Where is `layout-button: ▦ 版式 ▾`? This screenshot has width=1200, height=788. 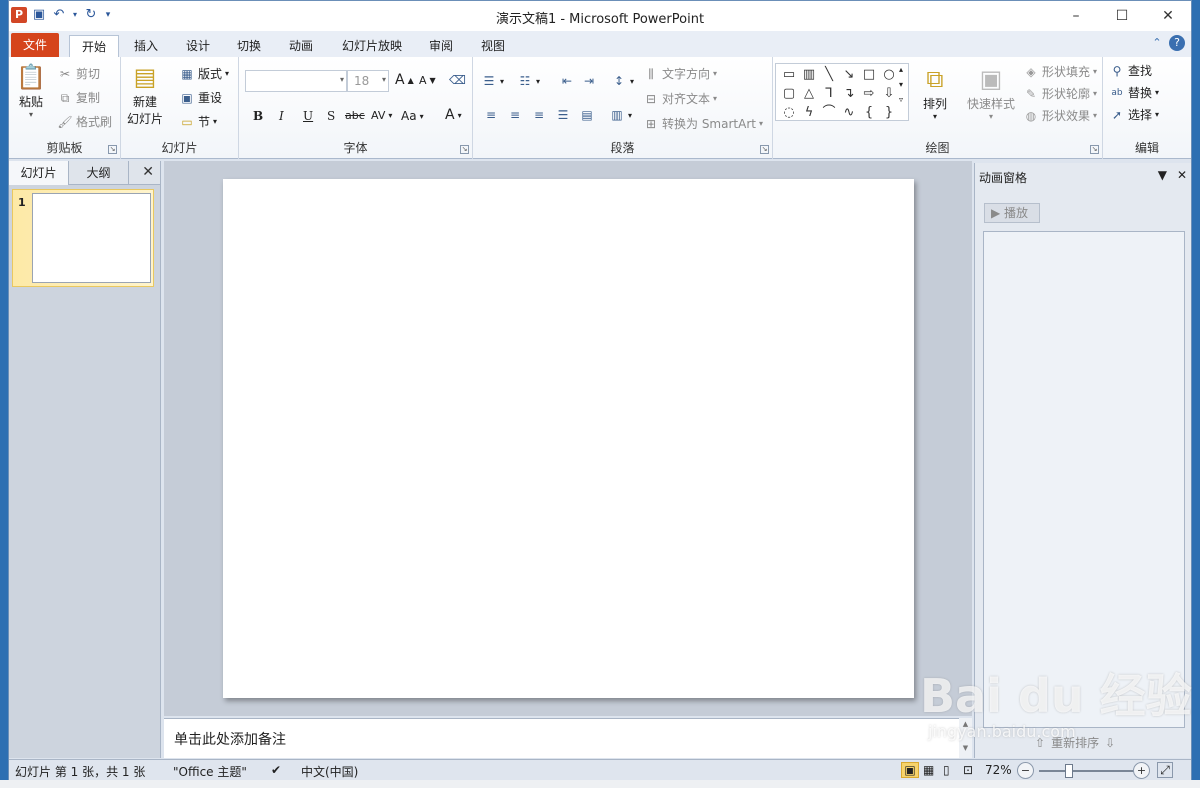
layout-button: ▦ 版式 ▾ is located at coordinates (204, 73).